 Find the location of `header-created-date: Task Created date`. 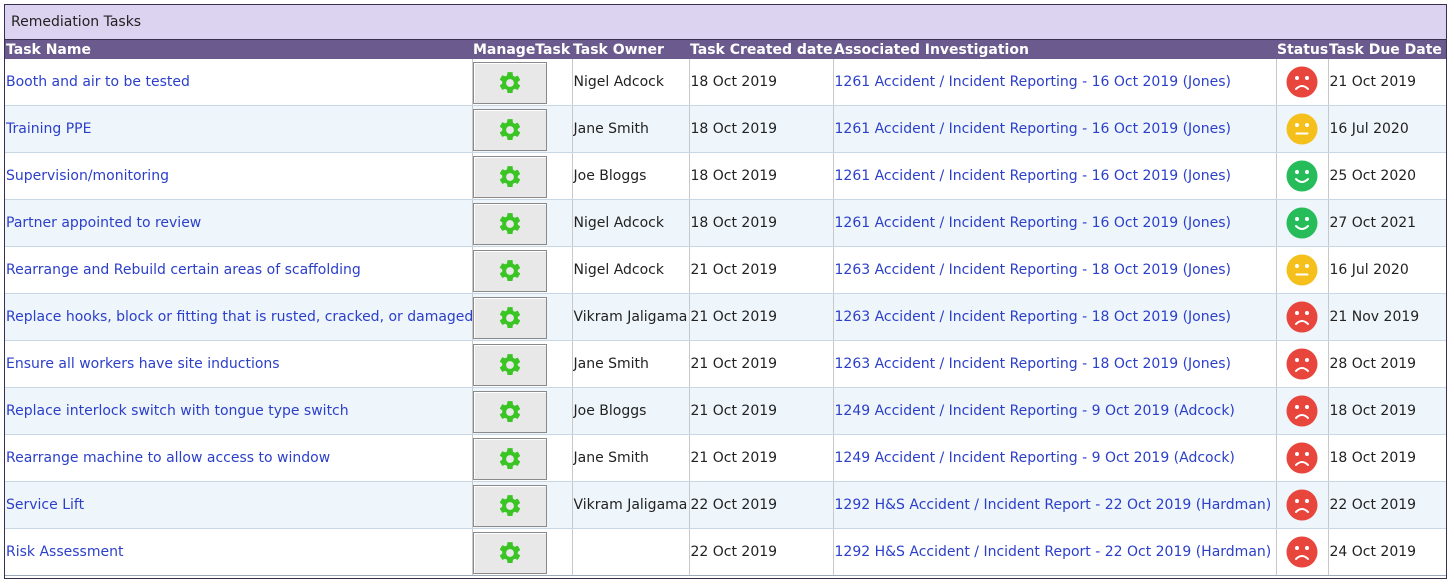

header-created-date: Task Created date is located at coordinates (761, 49).